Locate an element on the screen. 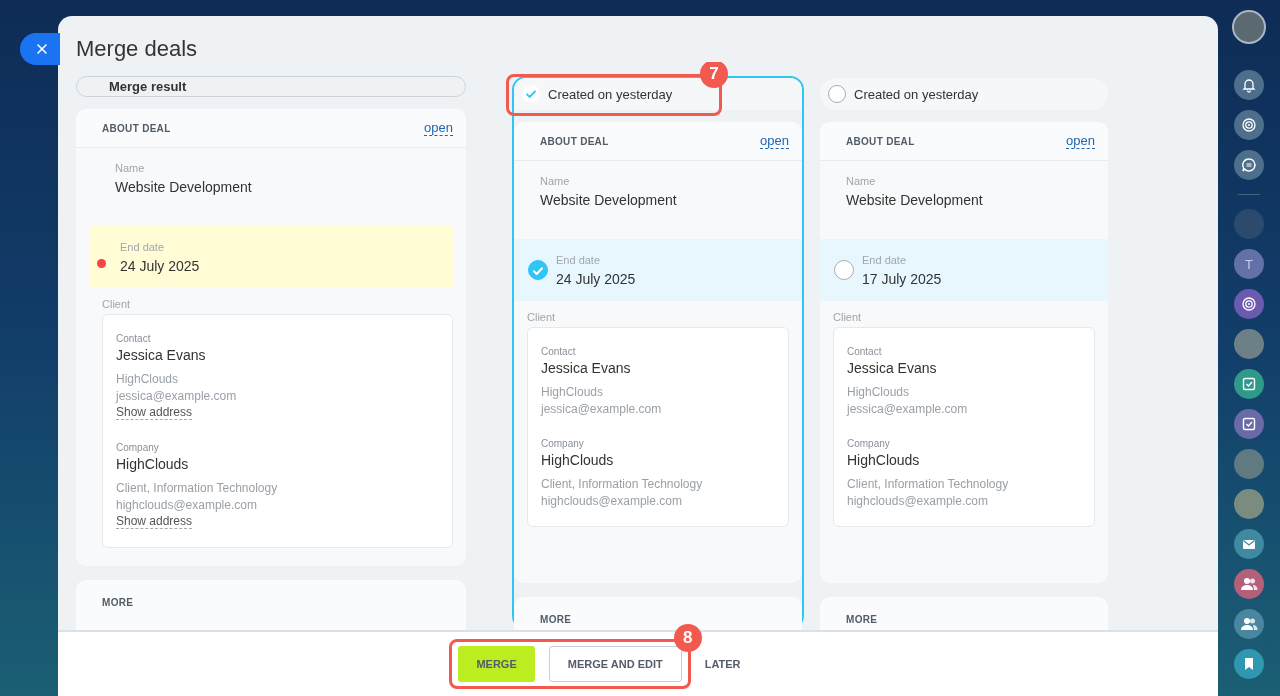  column-title: Merge result is located at coordinates (148, 86).